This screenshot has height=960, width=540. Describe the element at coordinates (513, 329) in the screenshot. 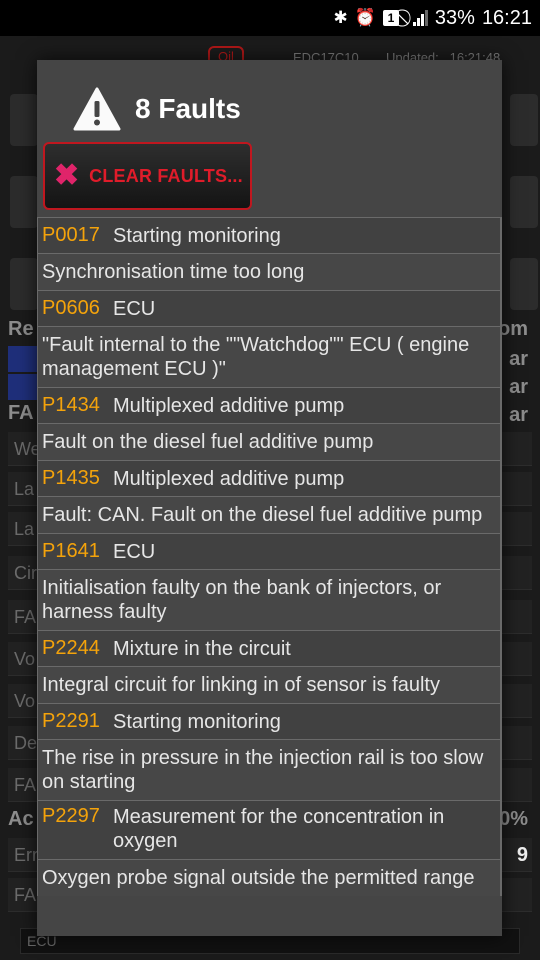

I see `bg-value: om` at that location.